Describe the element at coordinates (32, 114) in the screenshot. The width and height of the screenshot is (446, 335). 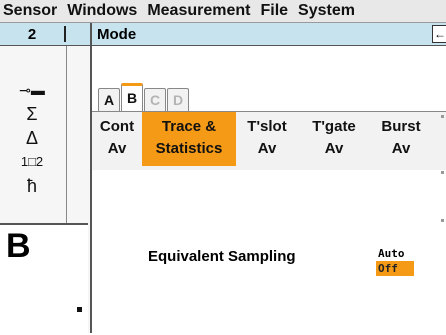
I see `sigma-icon: Σ` at that location.